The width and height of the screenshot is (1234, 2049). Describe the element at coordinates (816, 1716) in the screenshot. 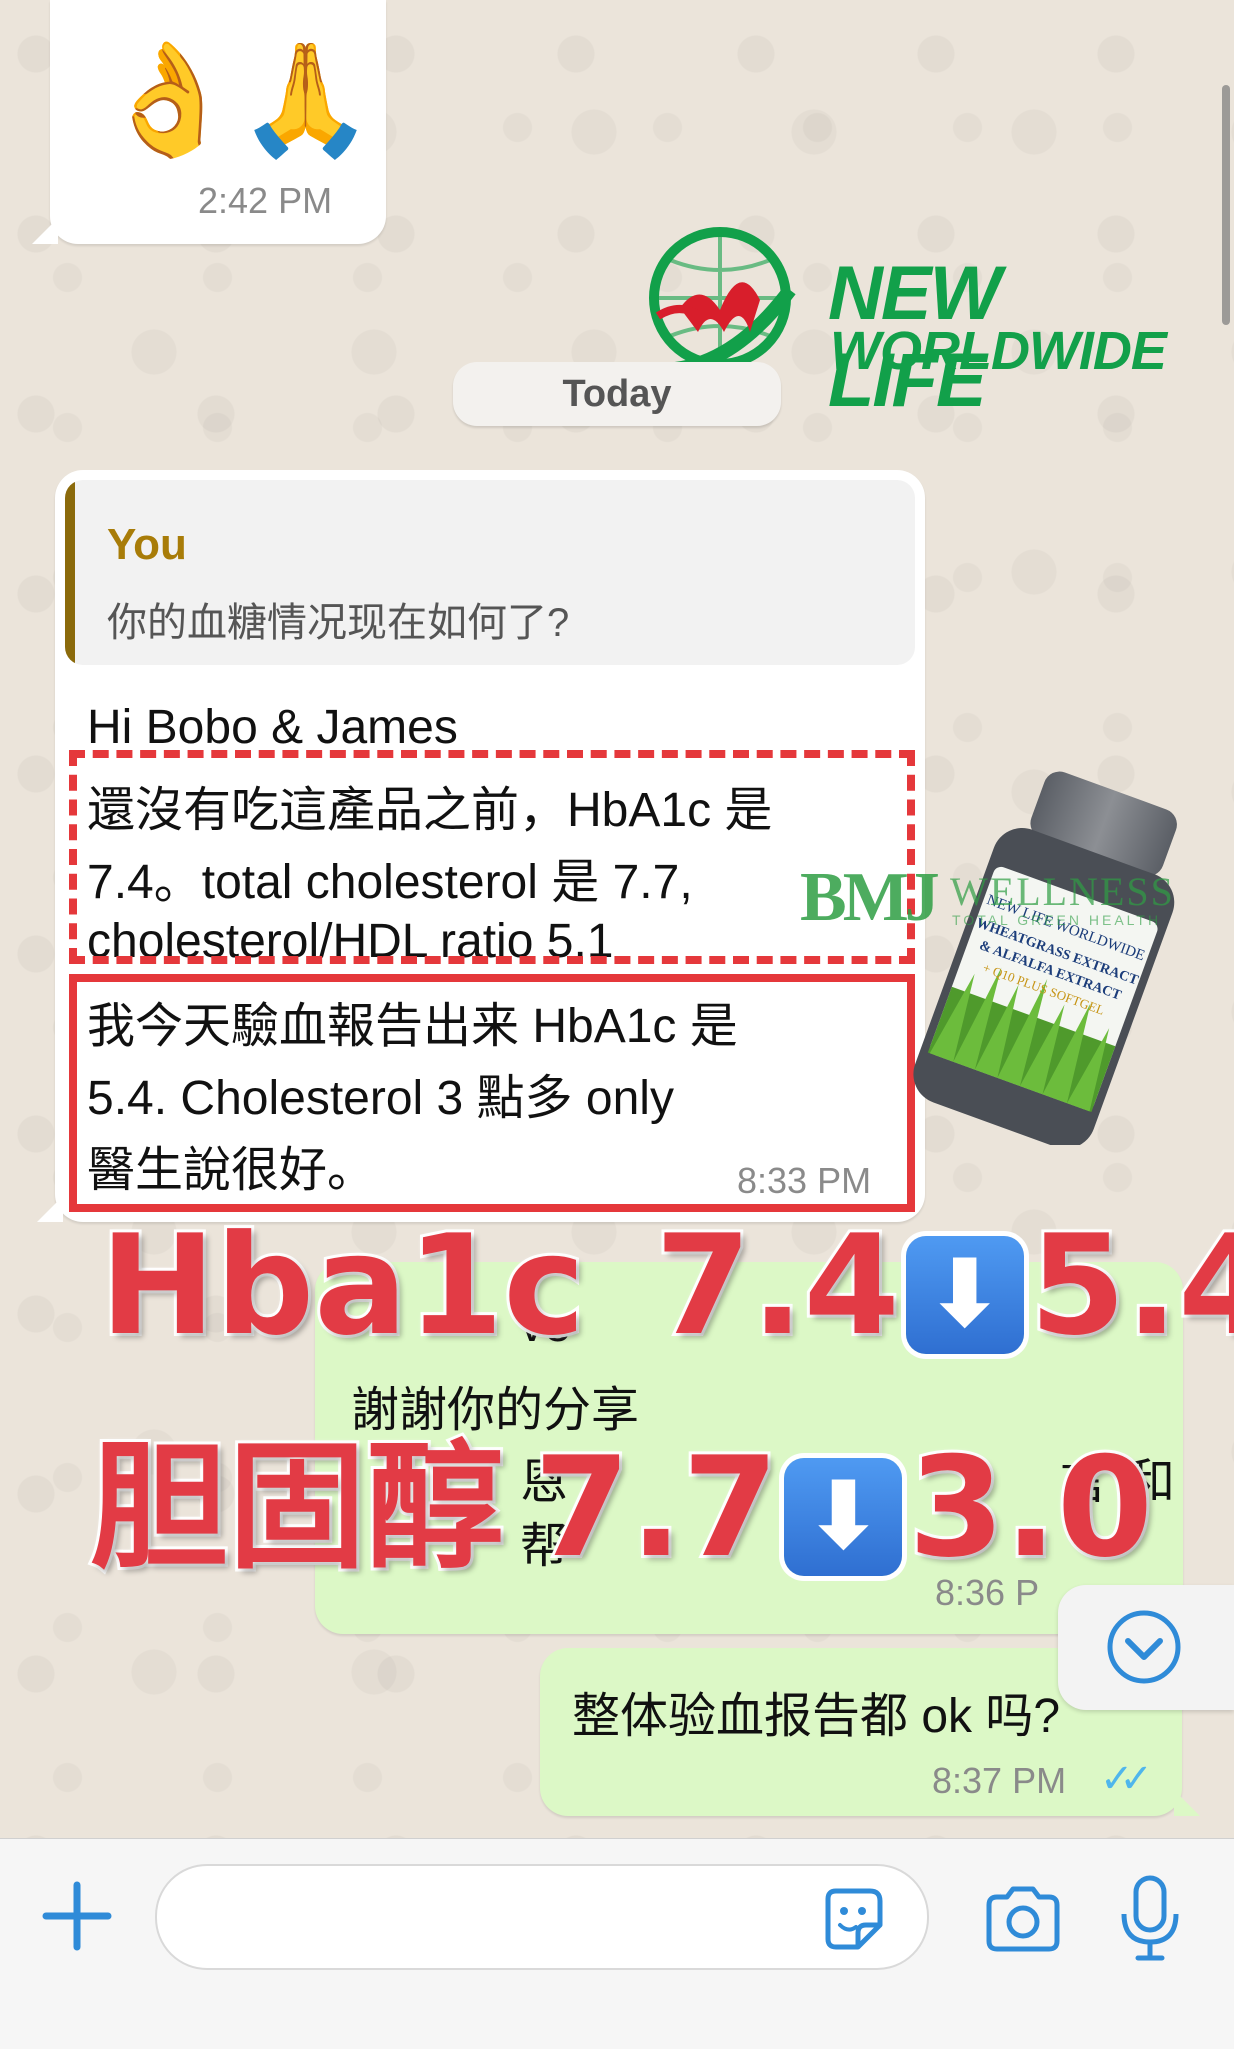

I see `message-text: 整体验血报告都 ok 吗?` at that location.